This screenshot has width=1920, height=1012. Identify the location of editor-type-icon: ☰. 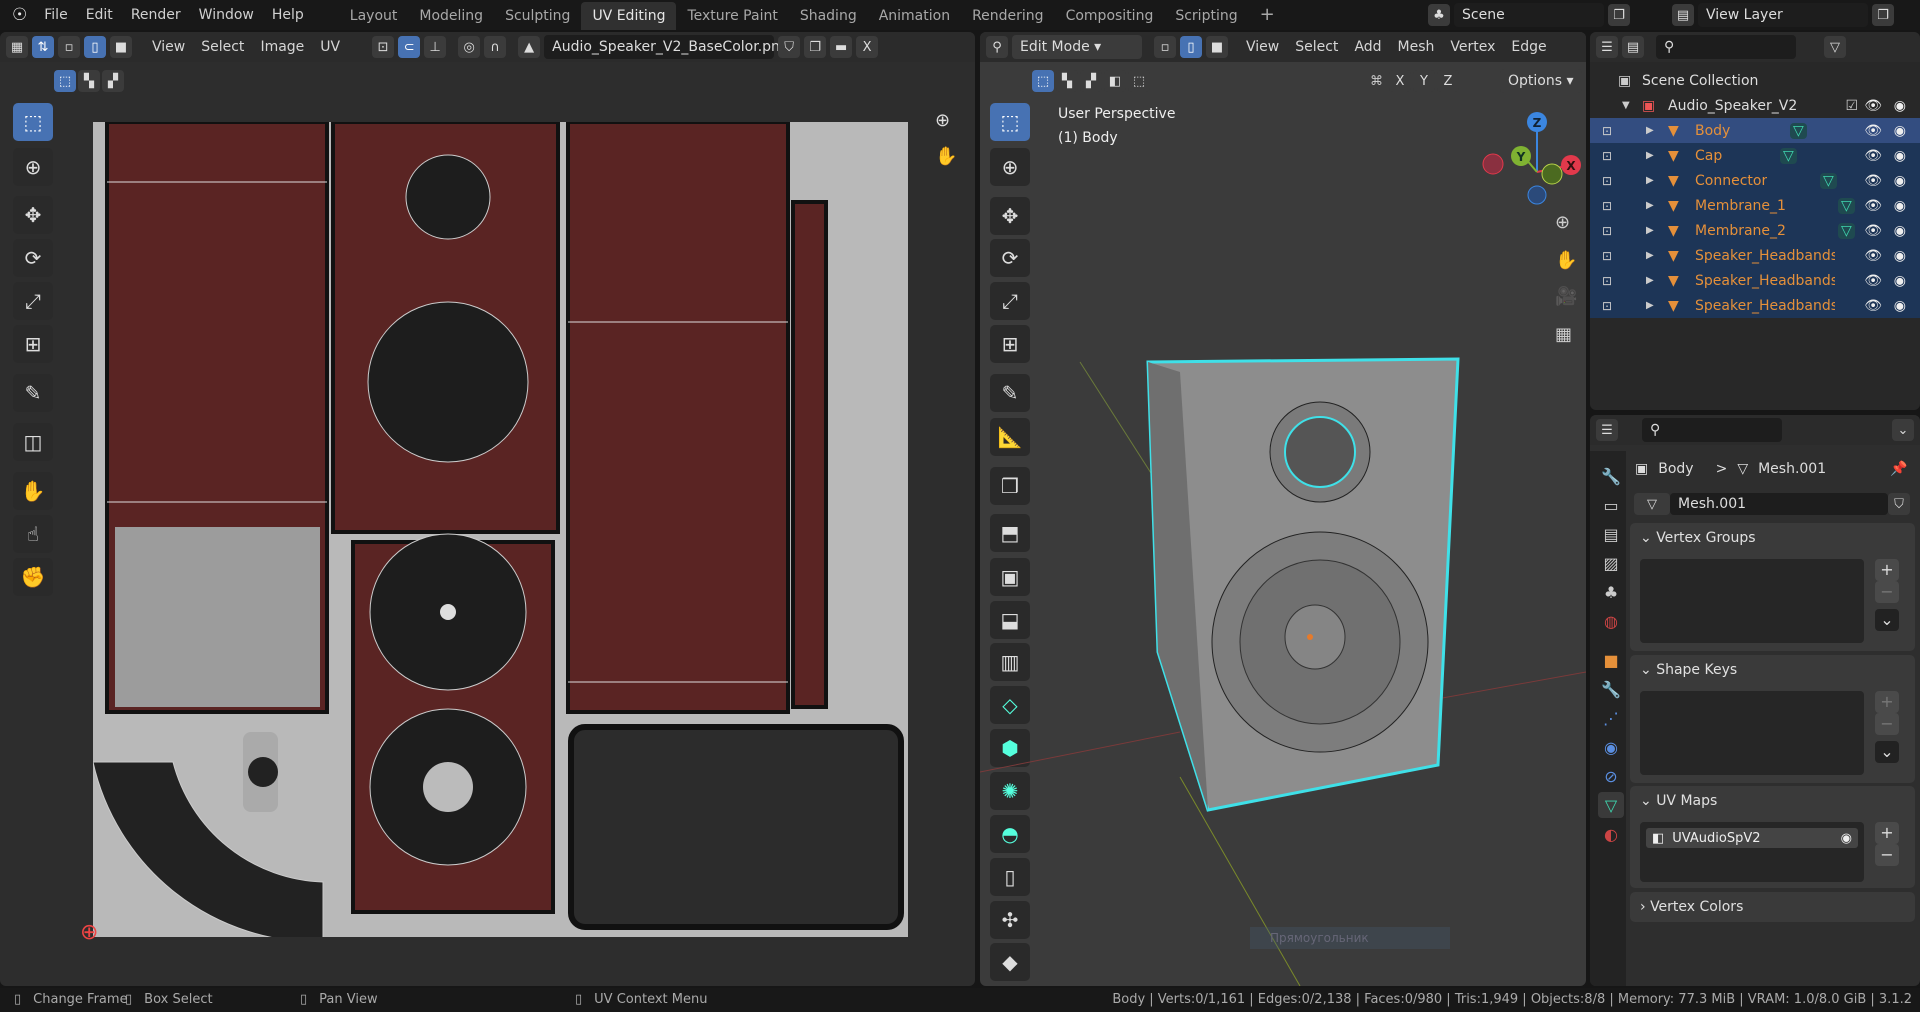
(1607, 430).